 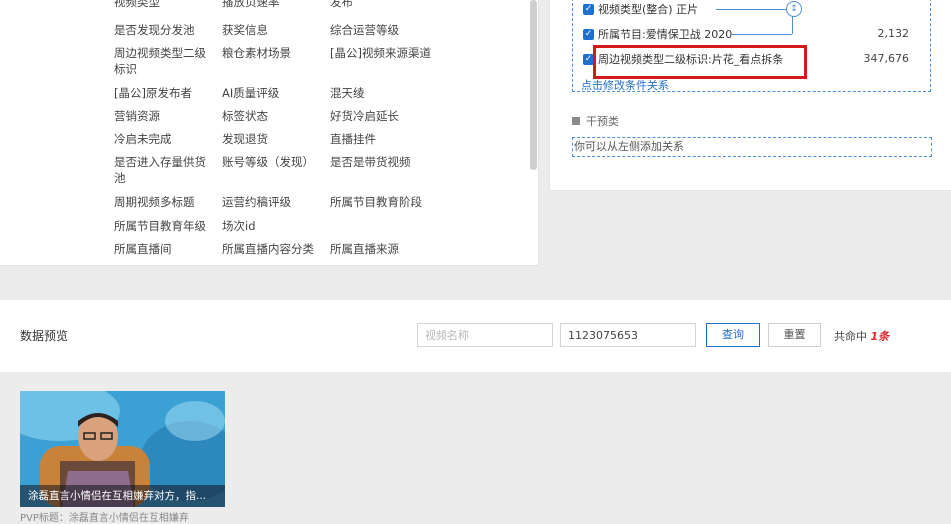 What do you see at coordinates (381, 5) in the screenshot?
I see `field-item: 发布` at bounding box center [381, 5].